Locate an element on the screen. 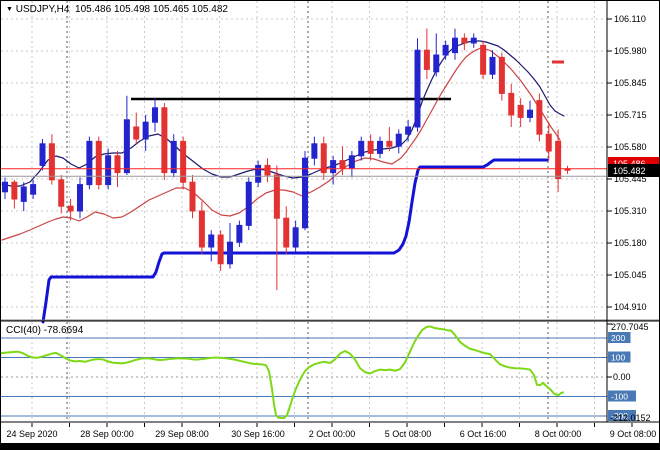 This screenshot has width=660, height=450. ohlc-values: 105.486 105.498 105.465 105.482 is located at coordinates (151, 9).